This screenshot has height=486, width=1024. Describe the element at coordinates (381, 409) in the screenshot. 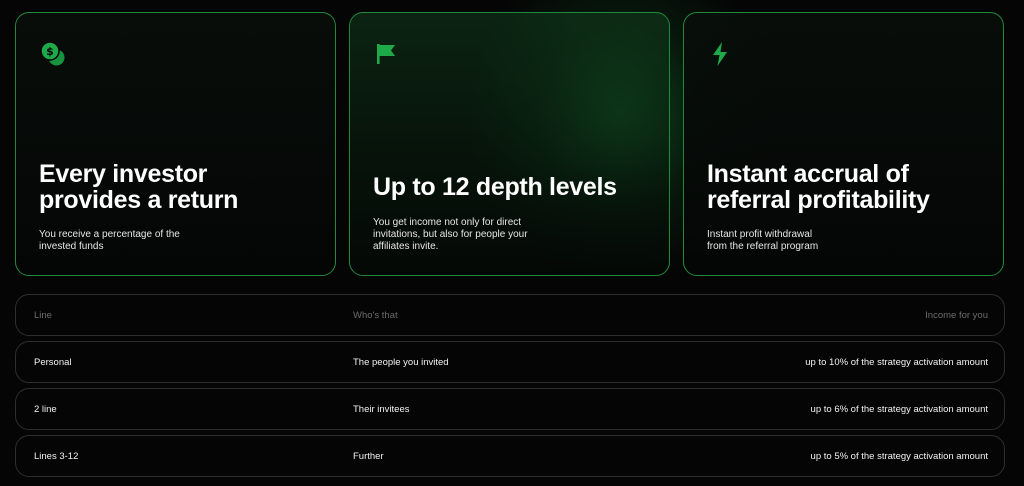

I see `cell-who: Their invitees` at that location.